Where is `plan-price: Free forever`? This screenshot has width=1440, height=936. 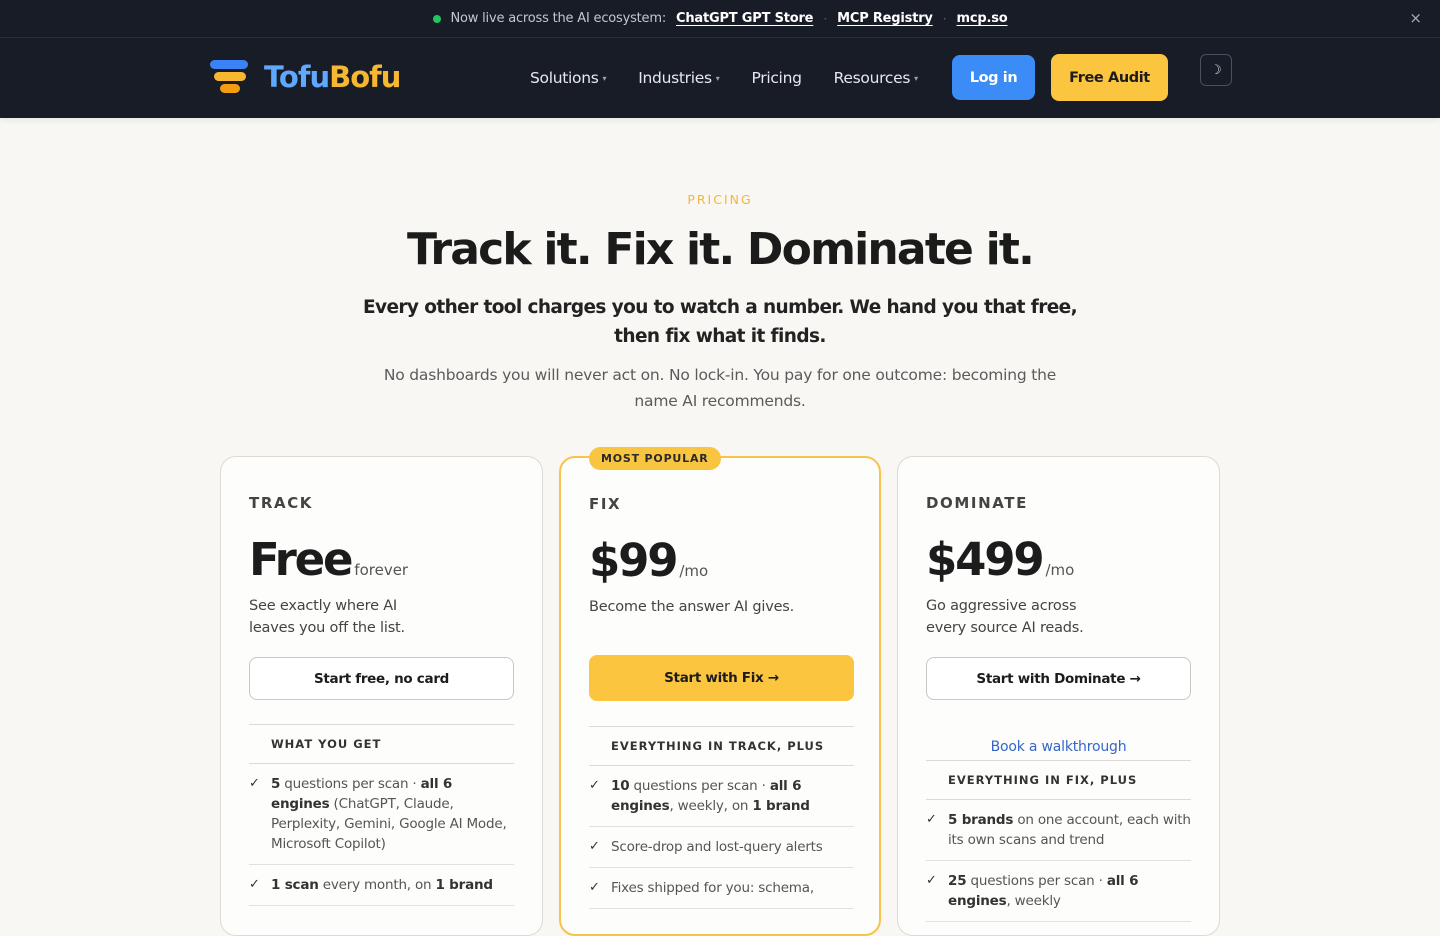
plan-price: Free forever is located at coordinates (328, 559).